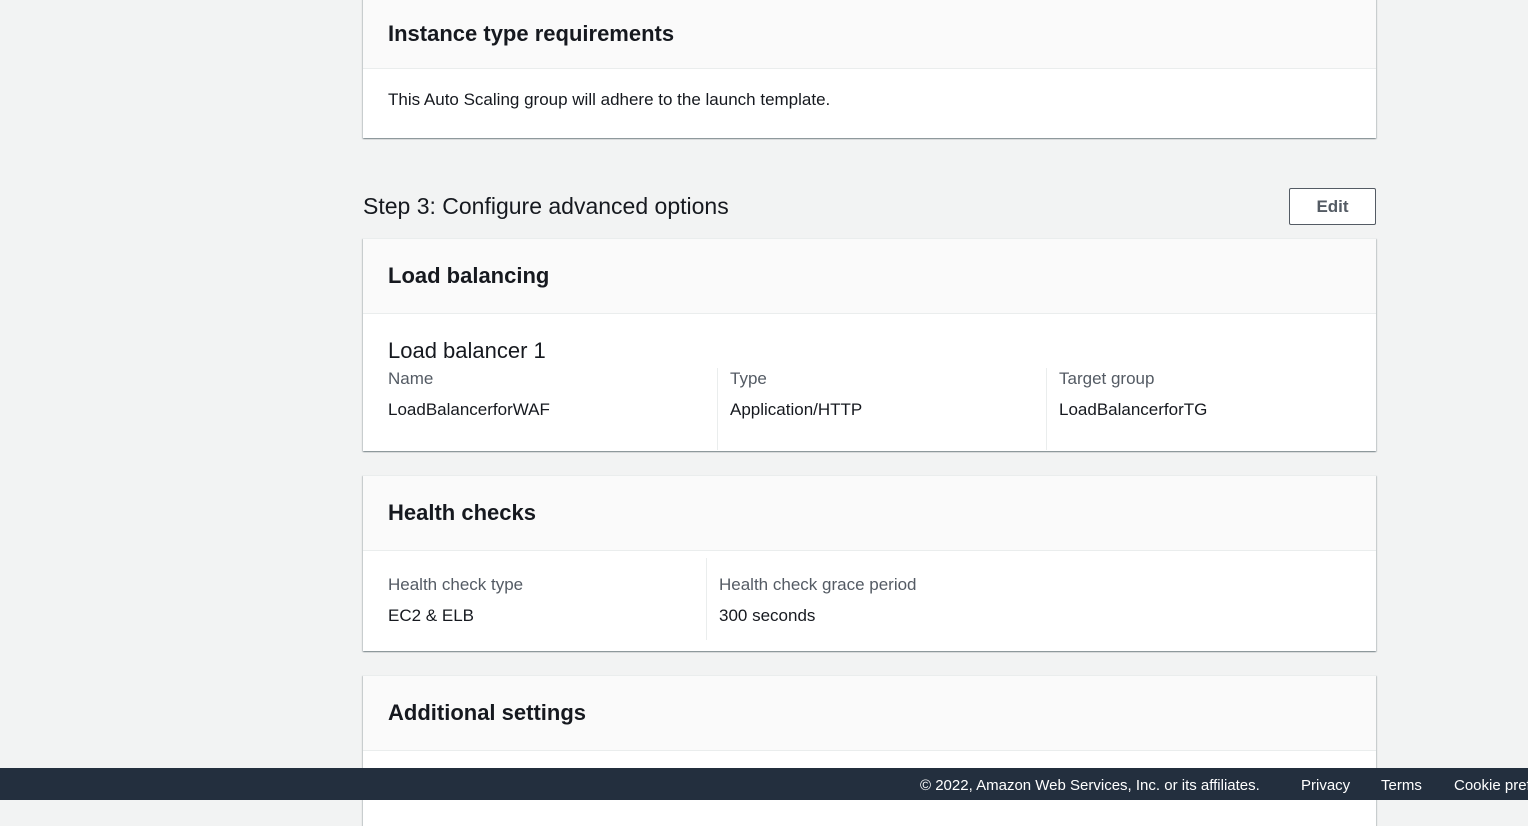 The height and width of the screenshot is (826, 1528). What do you see at coordinates (487, 712) in the screenshot?
I see `card-title: Additional settings` at bounding box center [487, 712].